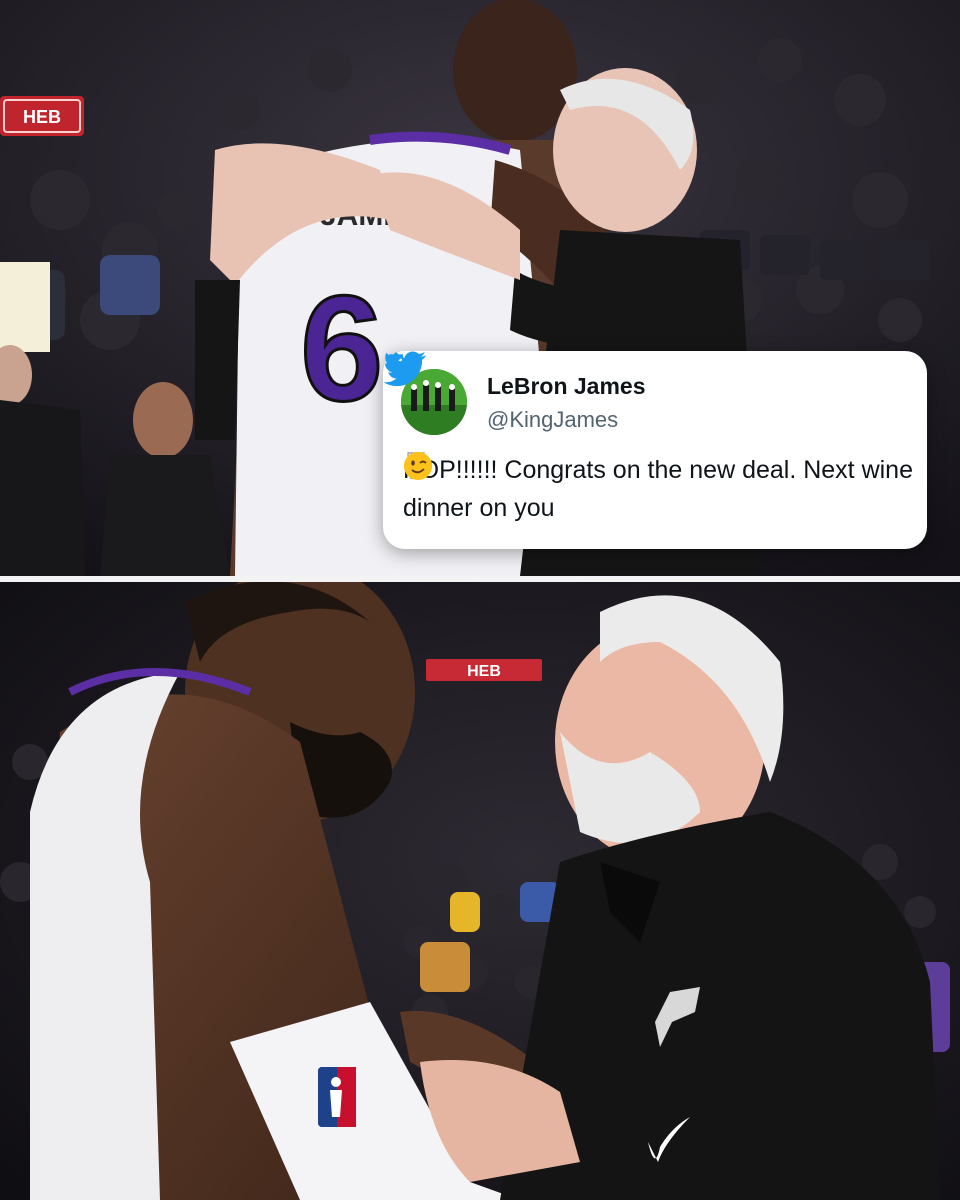  I want to click on arena-sign-top: HEB, so click(42, 116).